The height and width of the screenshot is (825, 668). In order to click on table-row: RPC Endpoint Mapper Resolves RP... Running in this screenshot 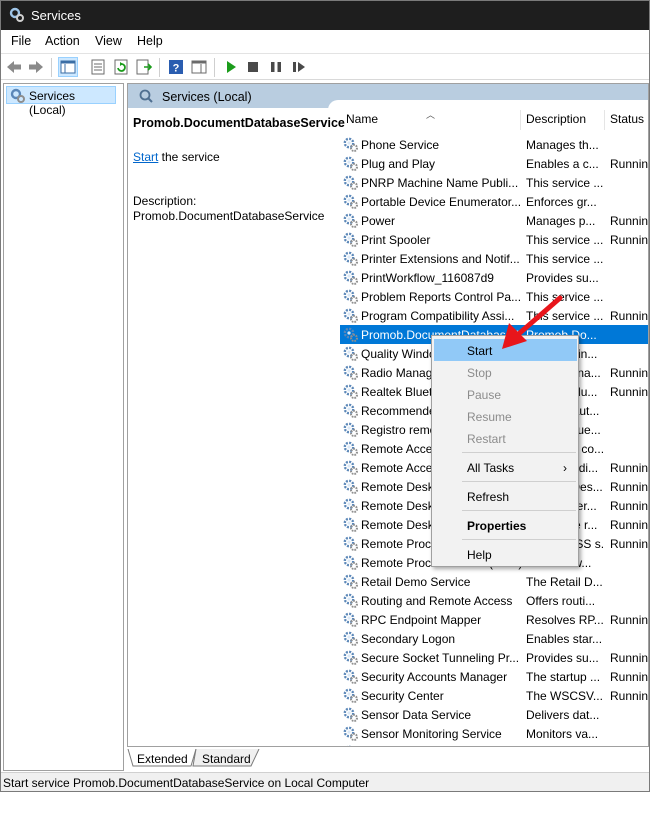, I will do `click(494, 619)`.